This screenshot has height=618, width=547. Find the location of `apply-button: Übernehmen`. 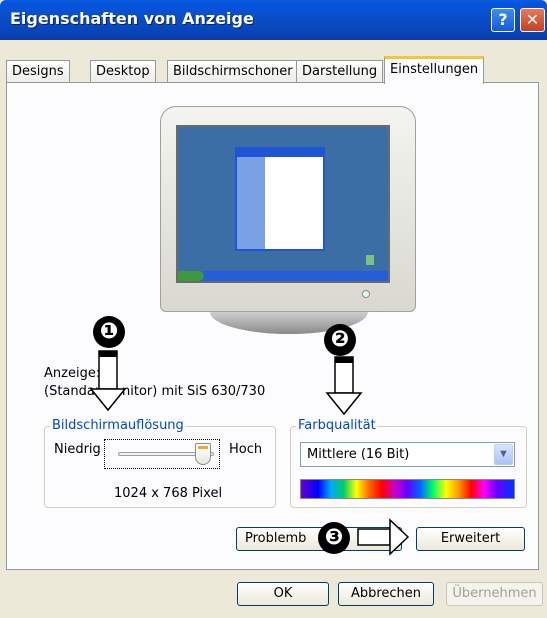

apply-button: Übernehmen is located at coordinates (494, 594).